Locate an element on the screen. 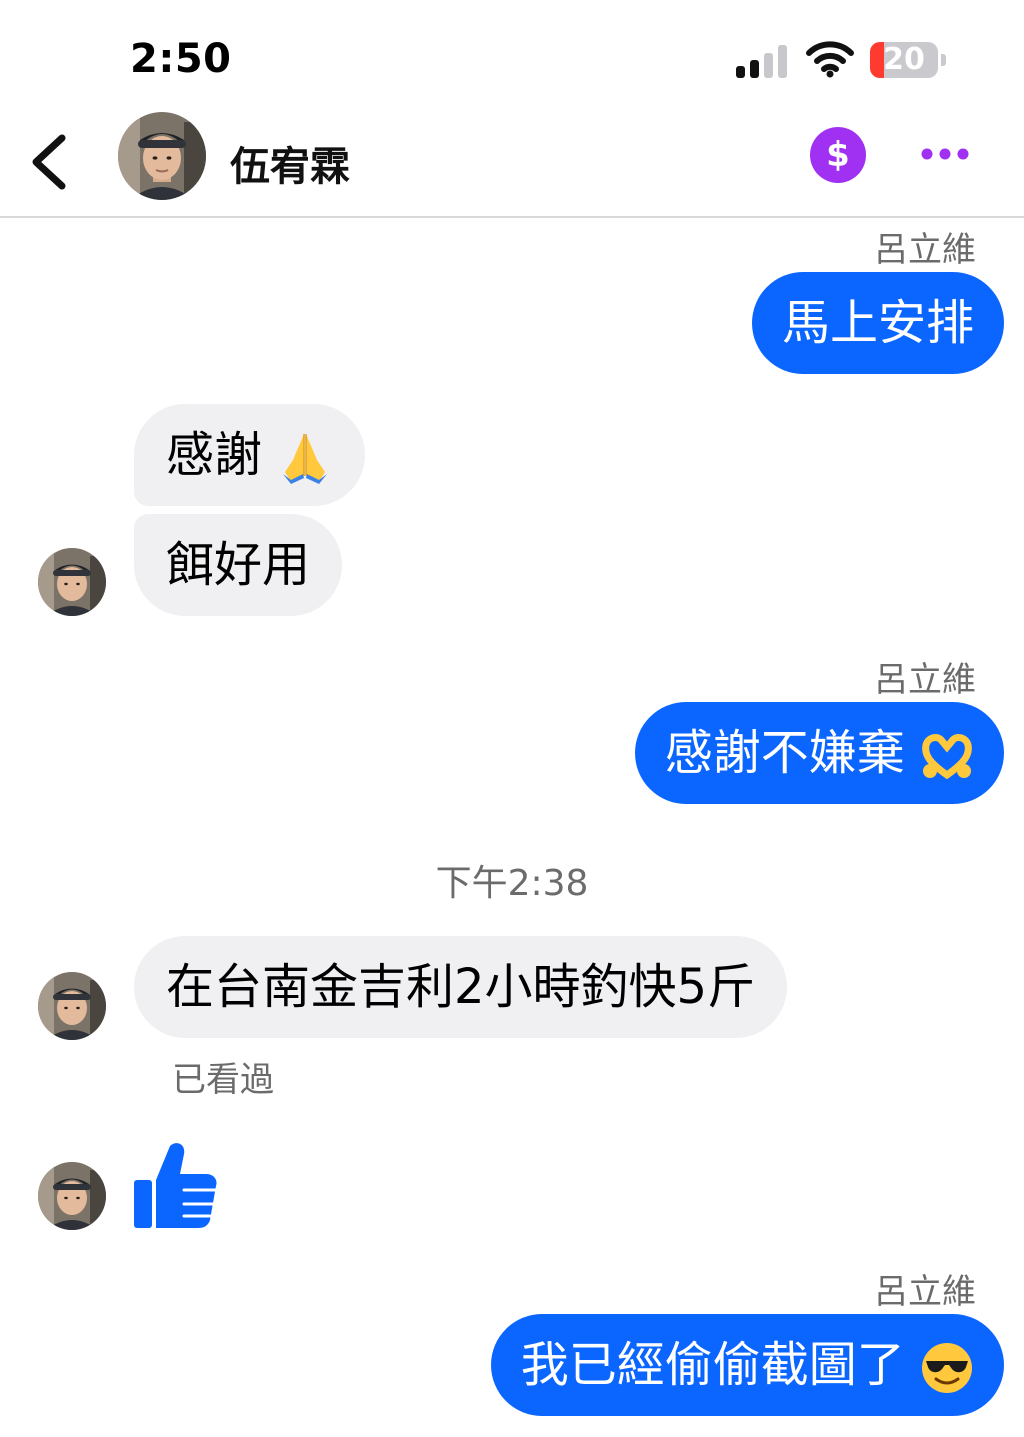 The height and width of the screenshot is (1437, 1024). message-text: 馬上安排 is located at coordinates (877, 323).